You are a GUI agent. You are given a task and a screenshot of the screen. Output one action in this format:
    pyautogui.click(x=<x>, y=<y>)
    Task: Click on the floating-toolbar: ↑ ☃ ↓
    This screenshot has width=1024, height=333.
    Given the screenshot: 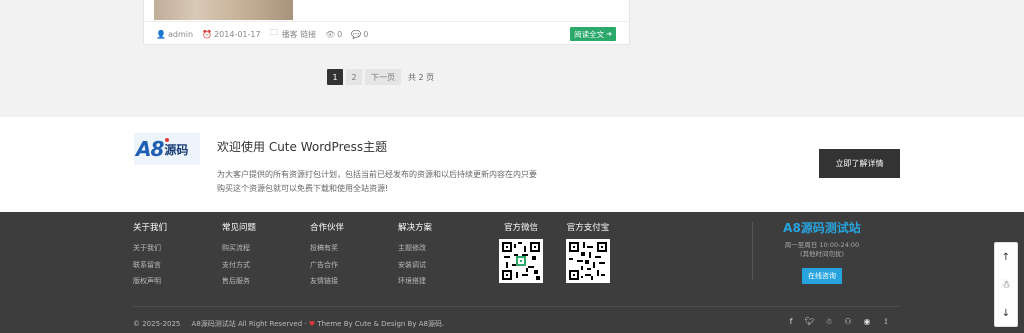 What is the action you would take?
    pyautogui.click(x=1006, y=284)
    